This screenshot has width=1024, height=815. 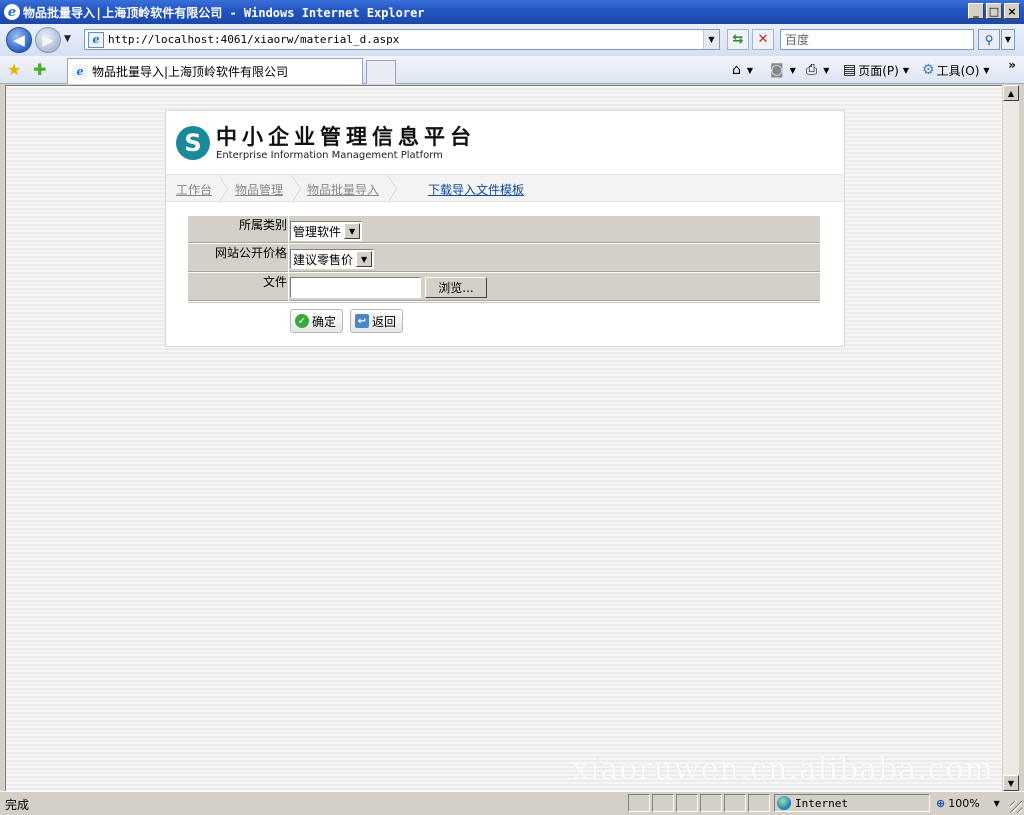 I want to click on tools-menu: ⚙ 工具(O) ▼, so click(x=956, y=70).